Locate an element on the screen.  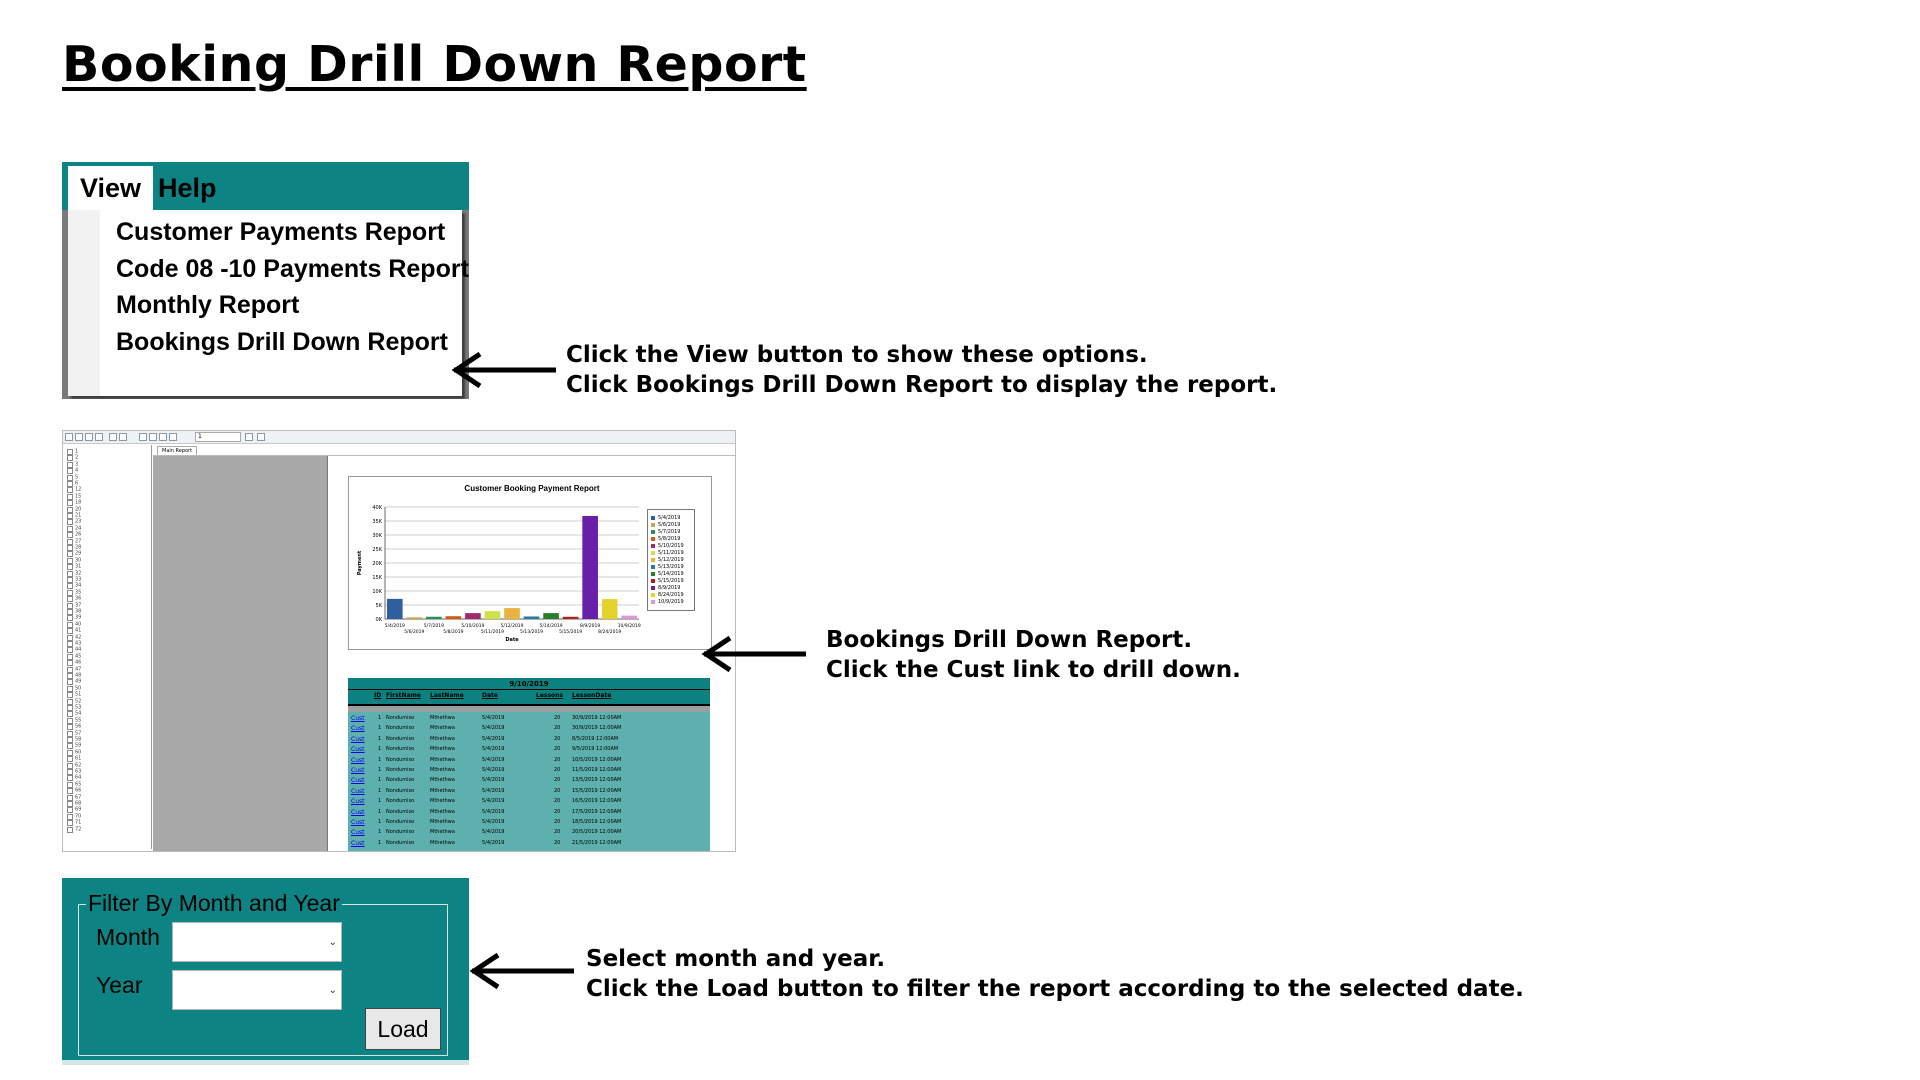
legend-item: 5/14/2019 is located at coordinates (667, 574).